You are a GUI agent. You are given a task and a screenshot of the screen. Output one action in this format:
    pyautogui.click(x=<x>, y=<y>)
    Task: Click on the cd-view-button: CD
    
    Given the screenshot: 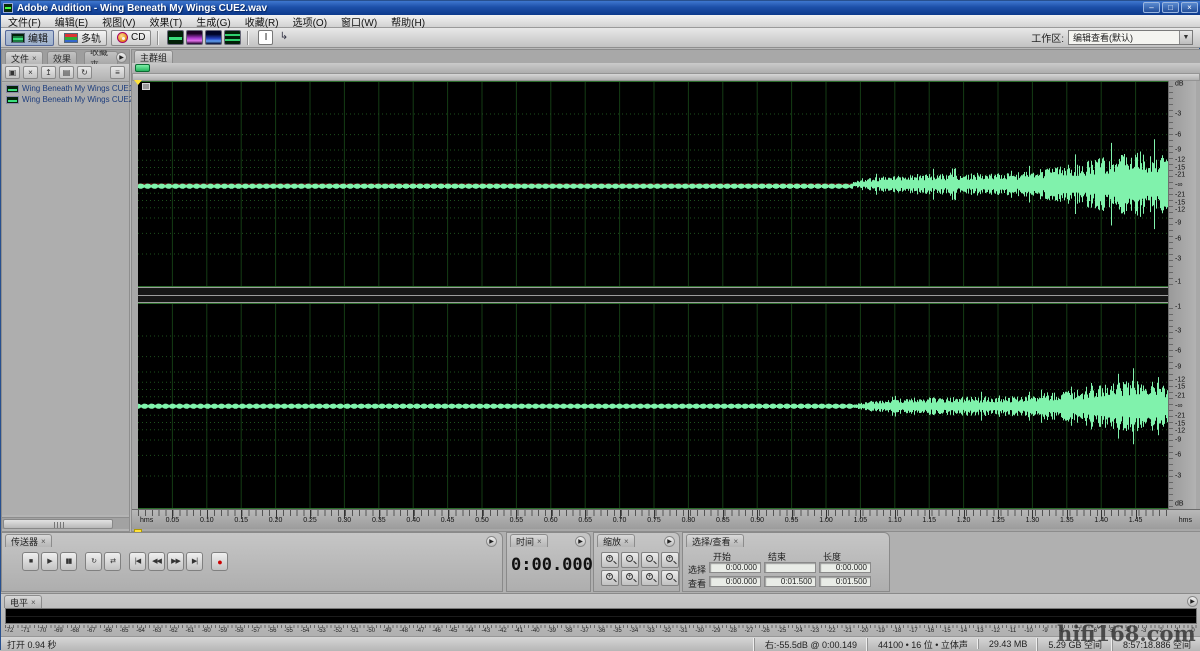 What is the action you would take?
    pyautogui.click(x=131, y=37)
    